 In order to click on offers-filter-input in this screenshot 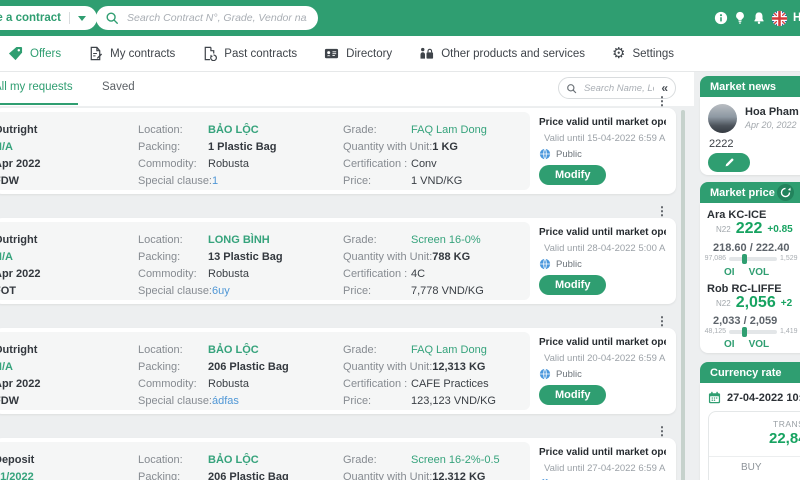, I will do `click(619, 88)`.